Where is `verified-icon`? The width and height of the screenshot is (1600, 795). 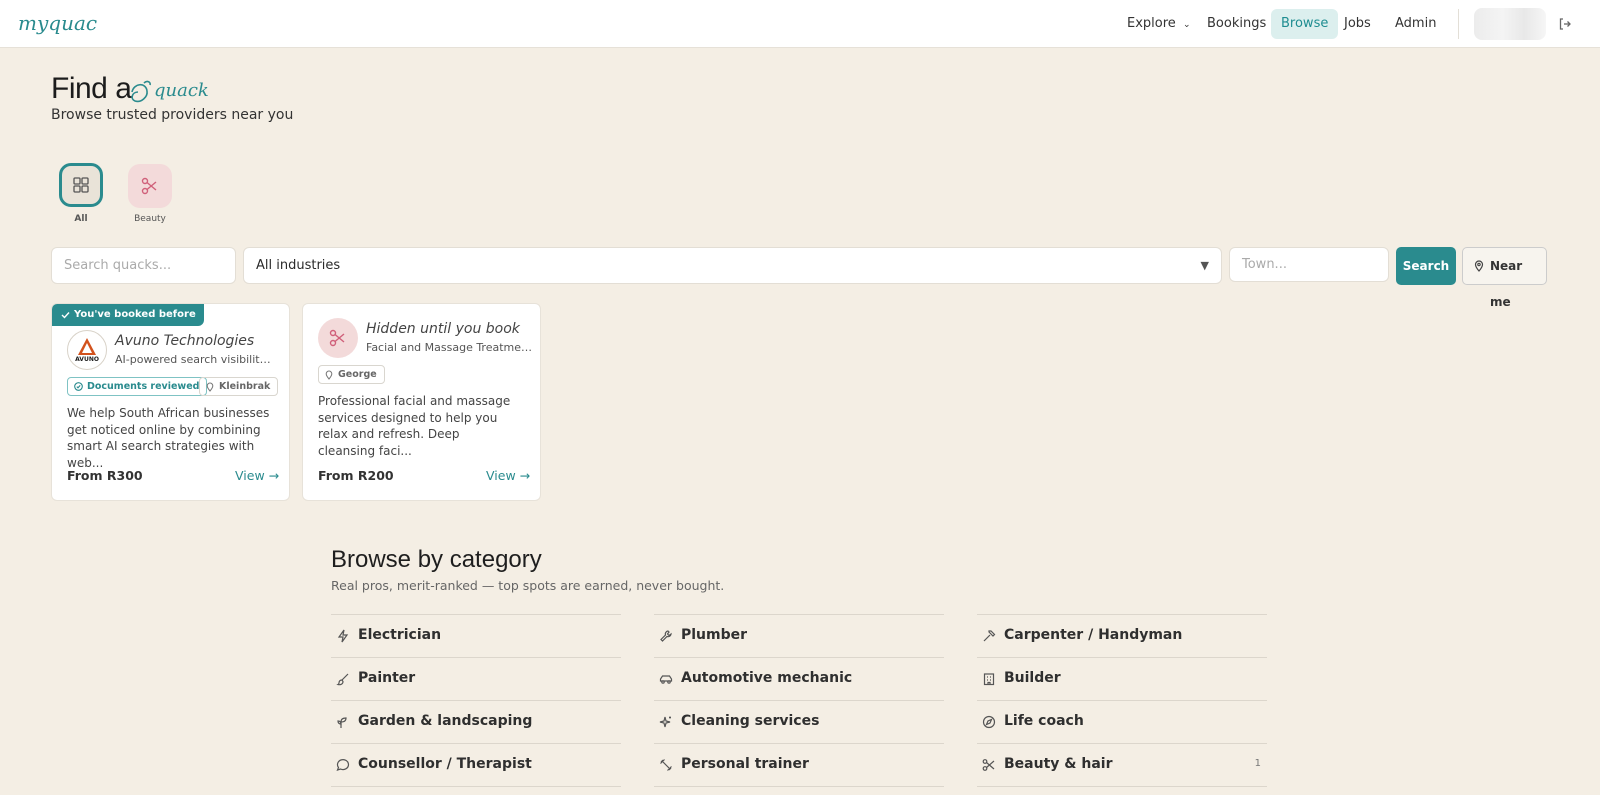 verified-icon is located at coordinates (78, 386).